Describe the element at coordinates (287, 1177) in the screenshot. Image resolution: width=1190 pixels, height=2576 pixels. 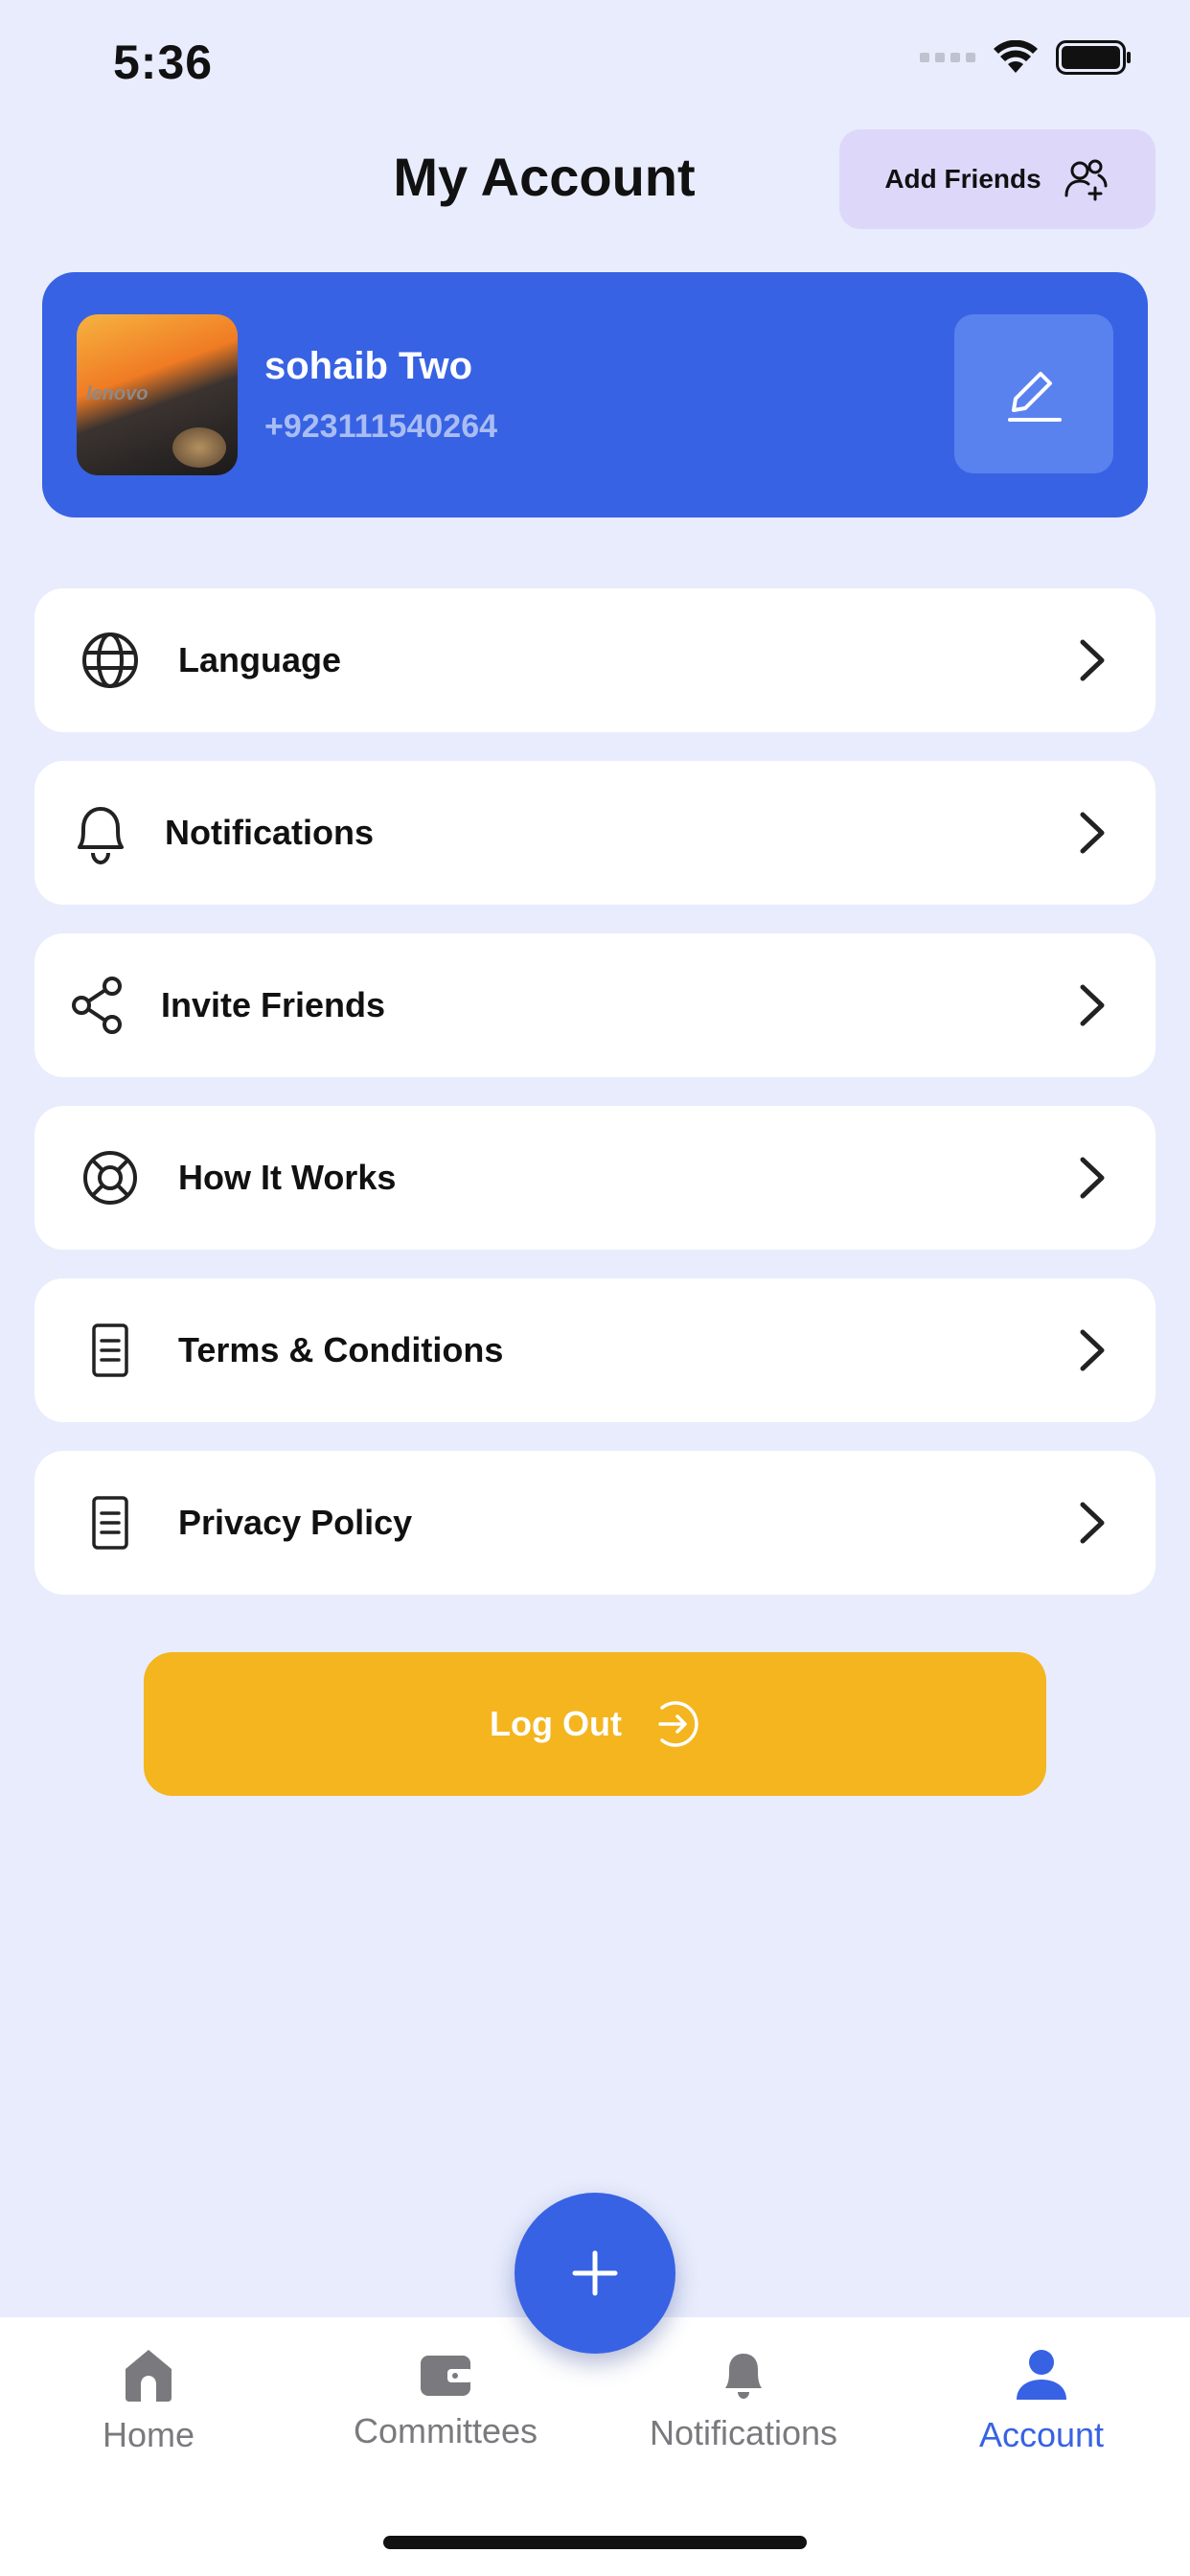
I see `menu-label: How It Works` at that location.